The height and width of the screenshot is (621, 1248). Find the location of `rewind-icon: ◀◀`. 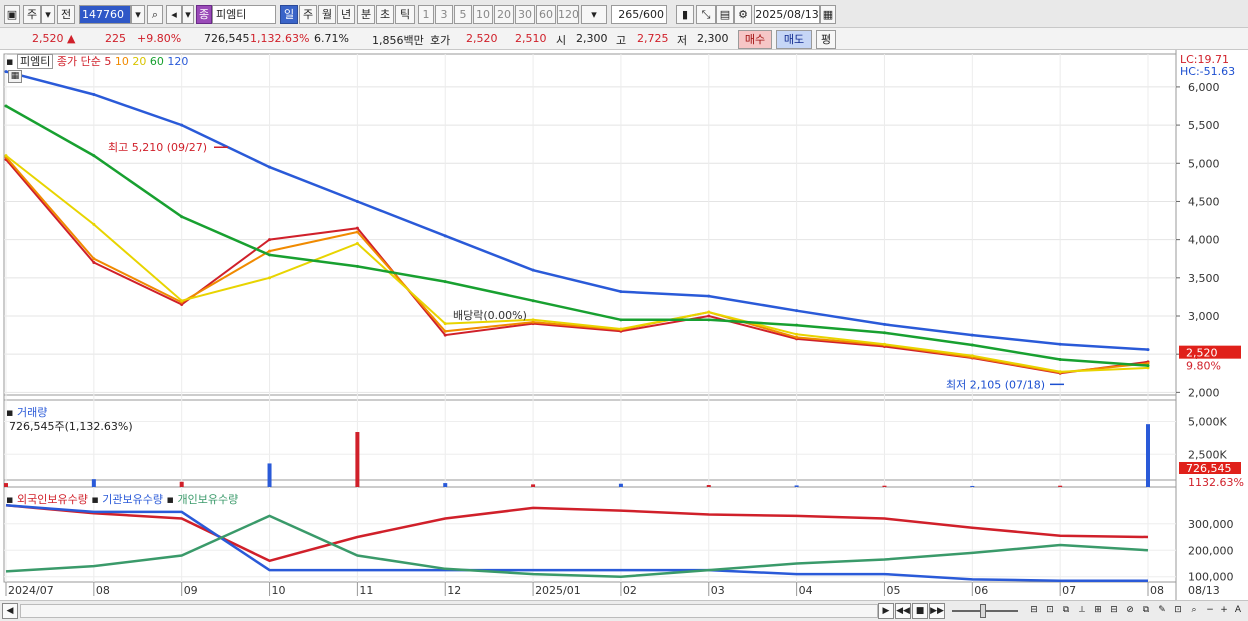

rewind-icon: ◀◀ is located at coordinates (903, 611).